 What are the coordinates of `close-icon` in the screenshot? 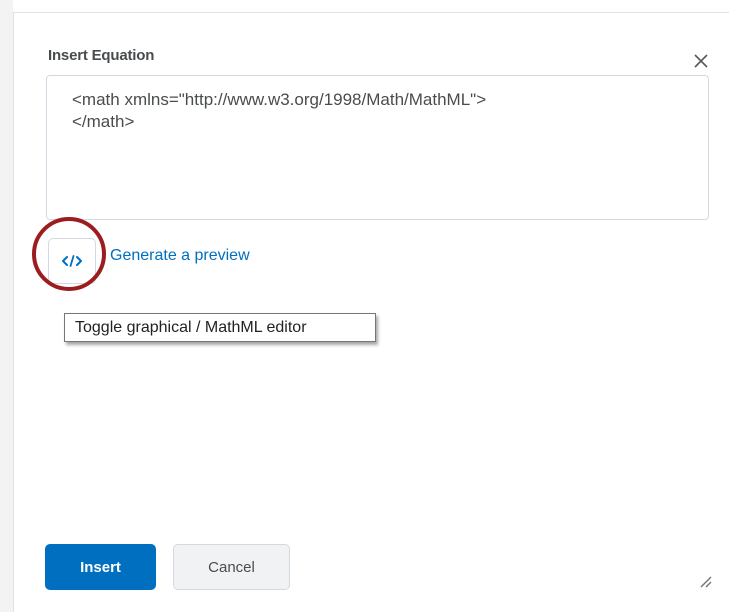 It's located at (701, 61).